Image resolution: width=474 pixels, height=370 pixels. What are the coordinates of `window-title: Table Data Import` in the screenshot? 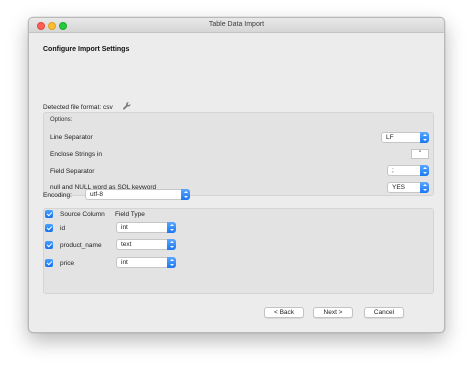 It's located at (236, 24).